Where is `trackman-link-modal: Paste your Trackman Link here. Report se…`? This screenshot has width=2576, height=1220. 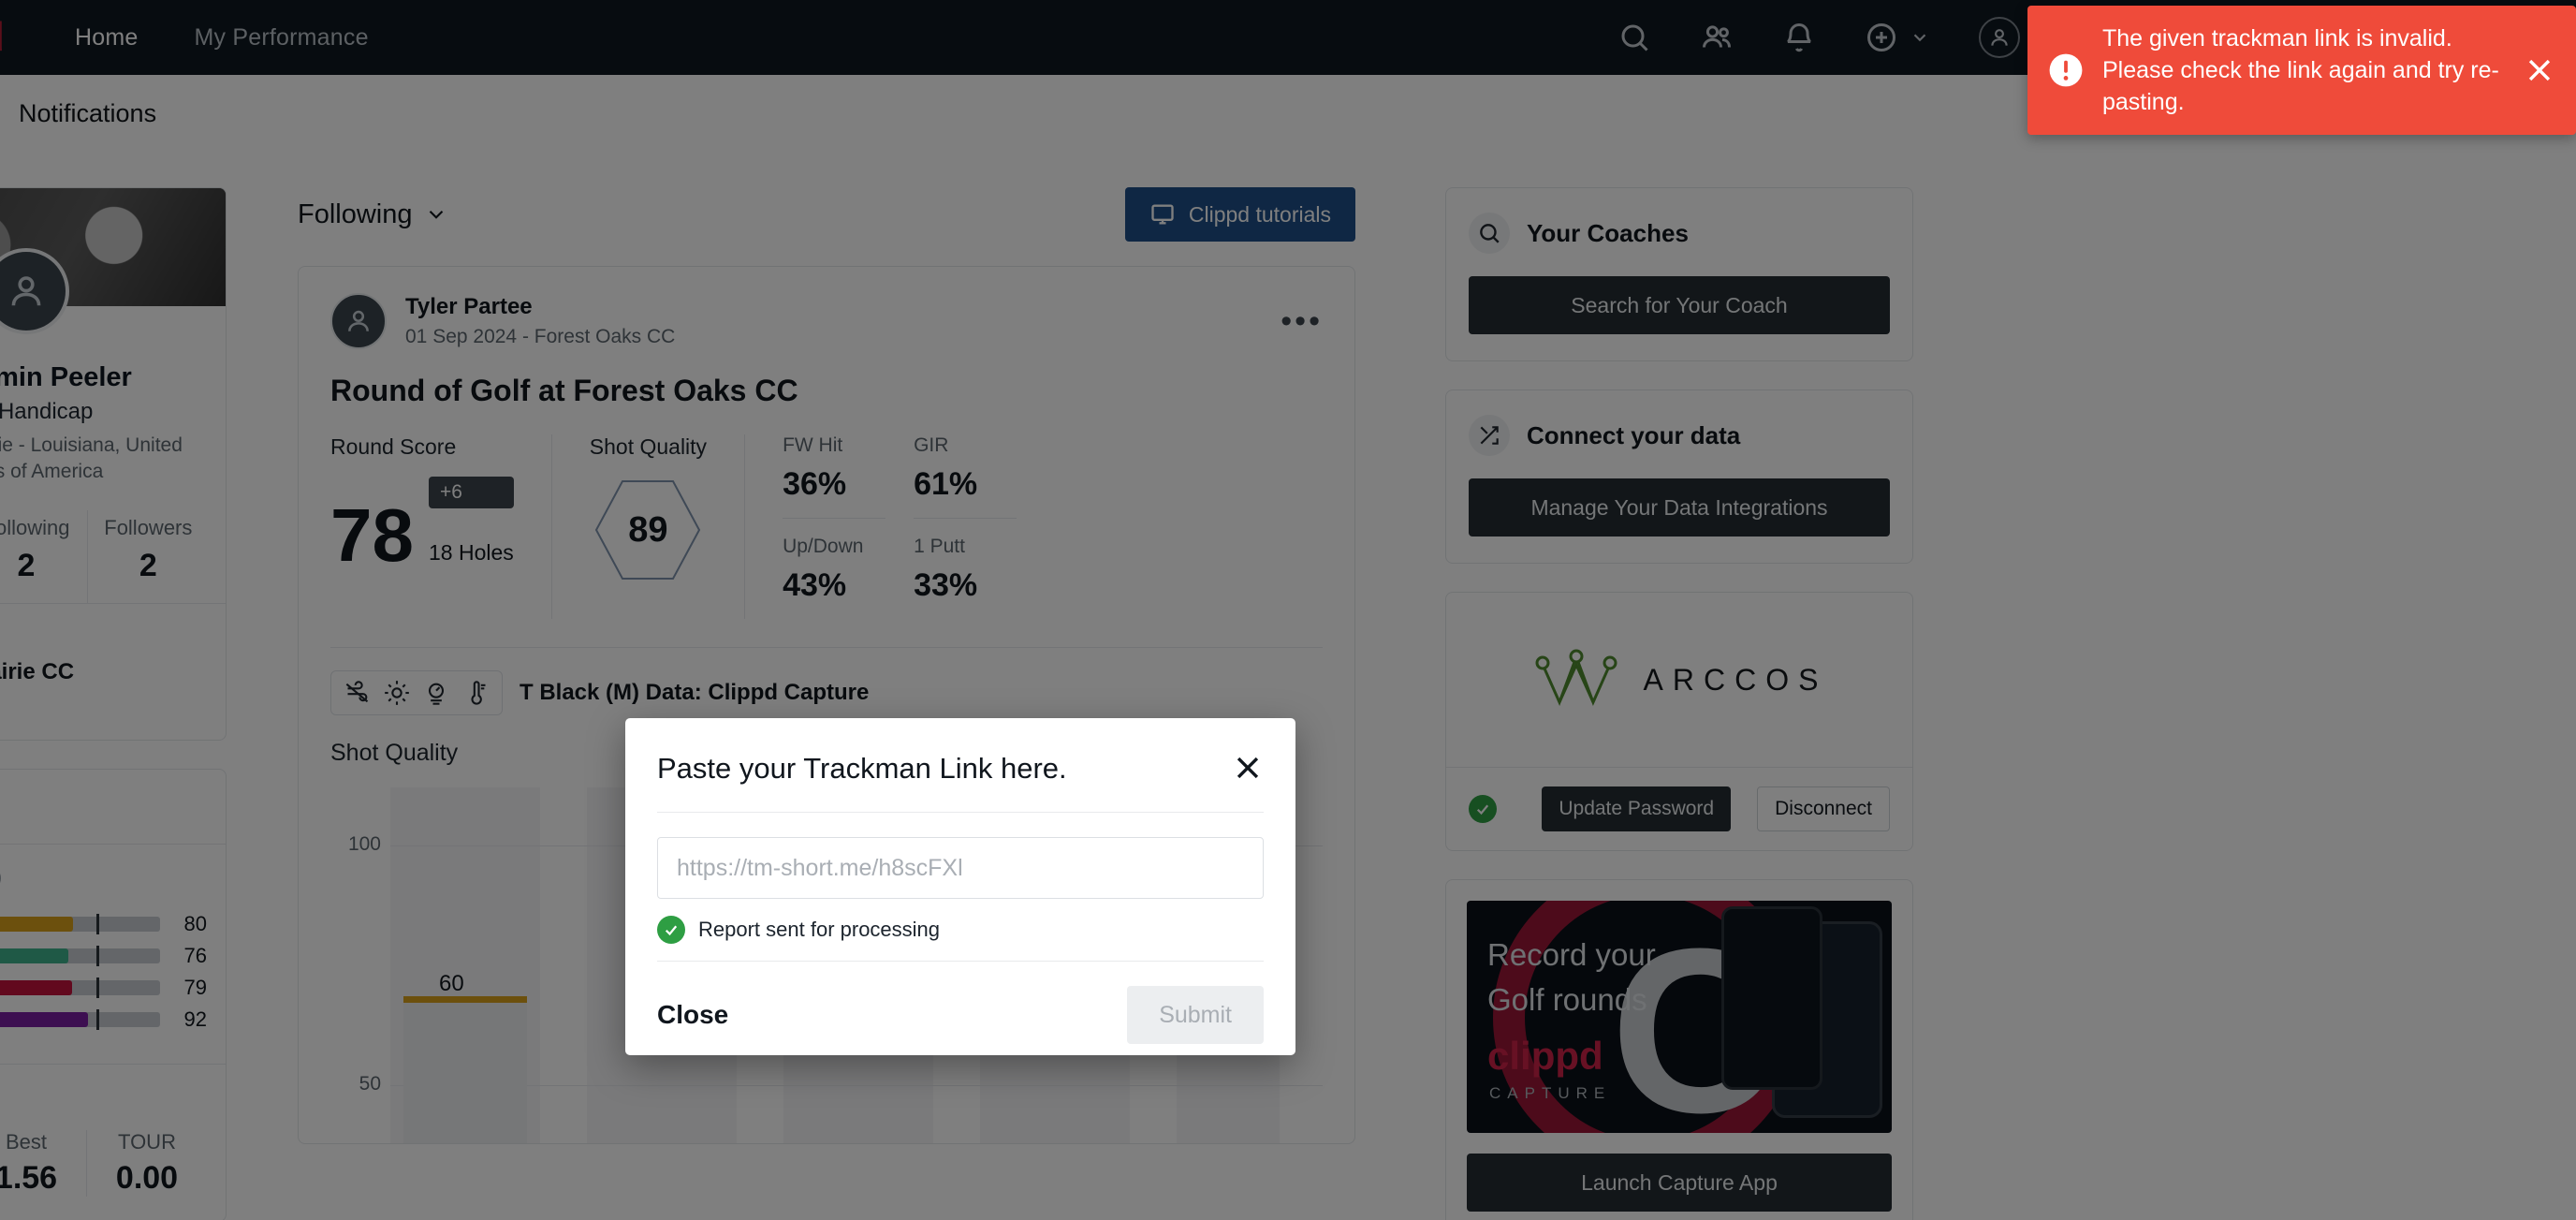
trackman-link-modal: Paste your Trackman Link here. Report se… is located at coordinates (960, 886).